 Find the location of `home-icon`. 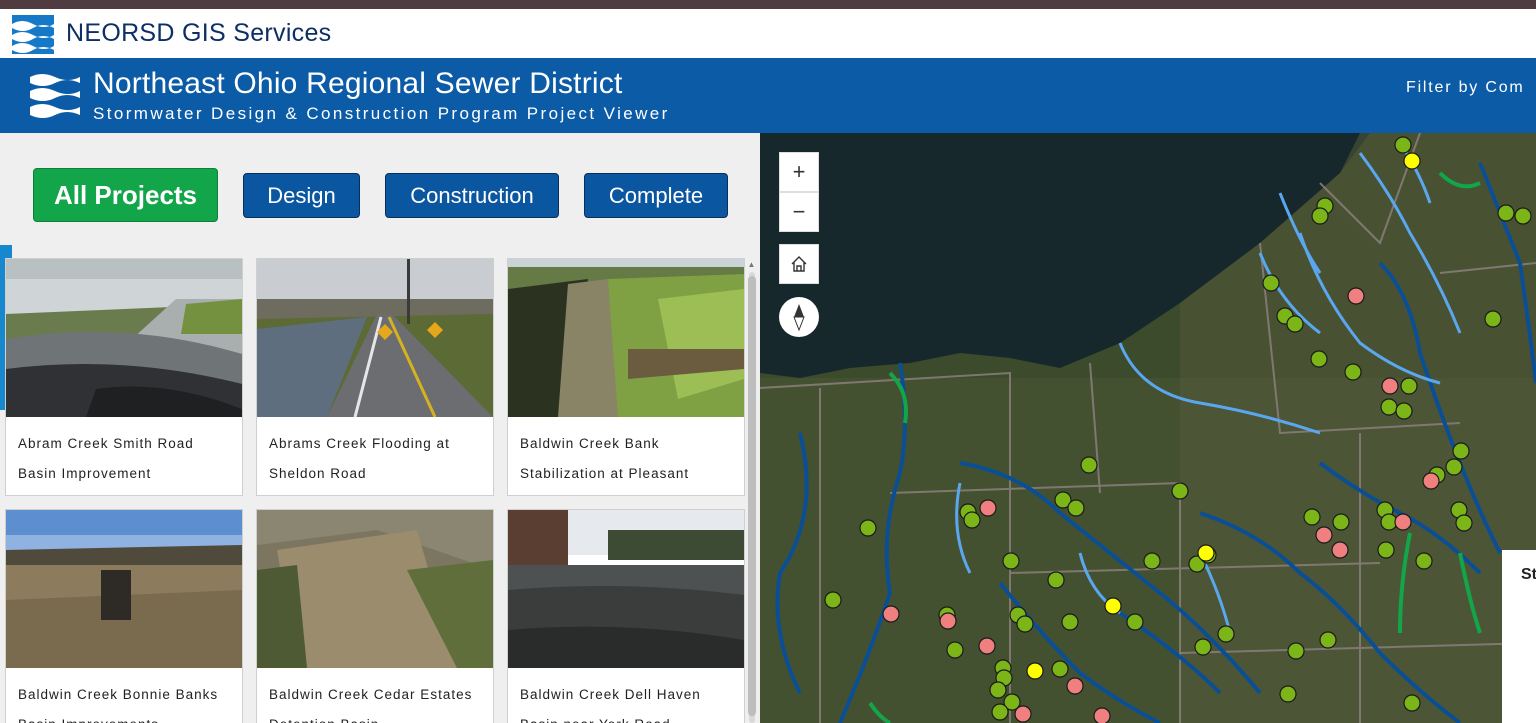

home-icon is located at coordinates (799, 264).